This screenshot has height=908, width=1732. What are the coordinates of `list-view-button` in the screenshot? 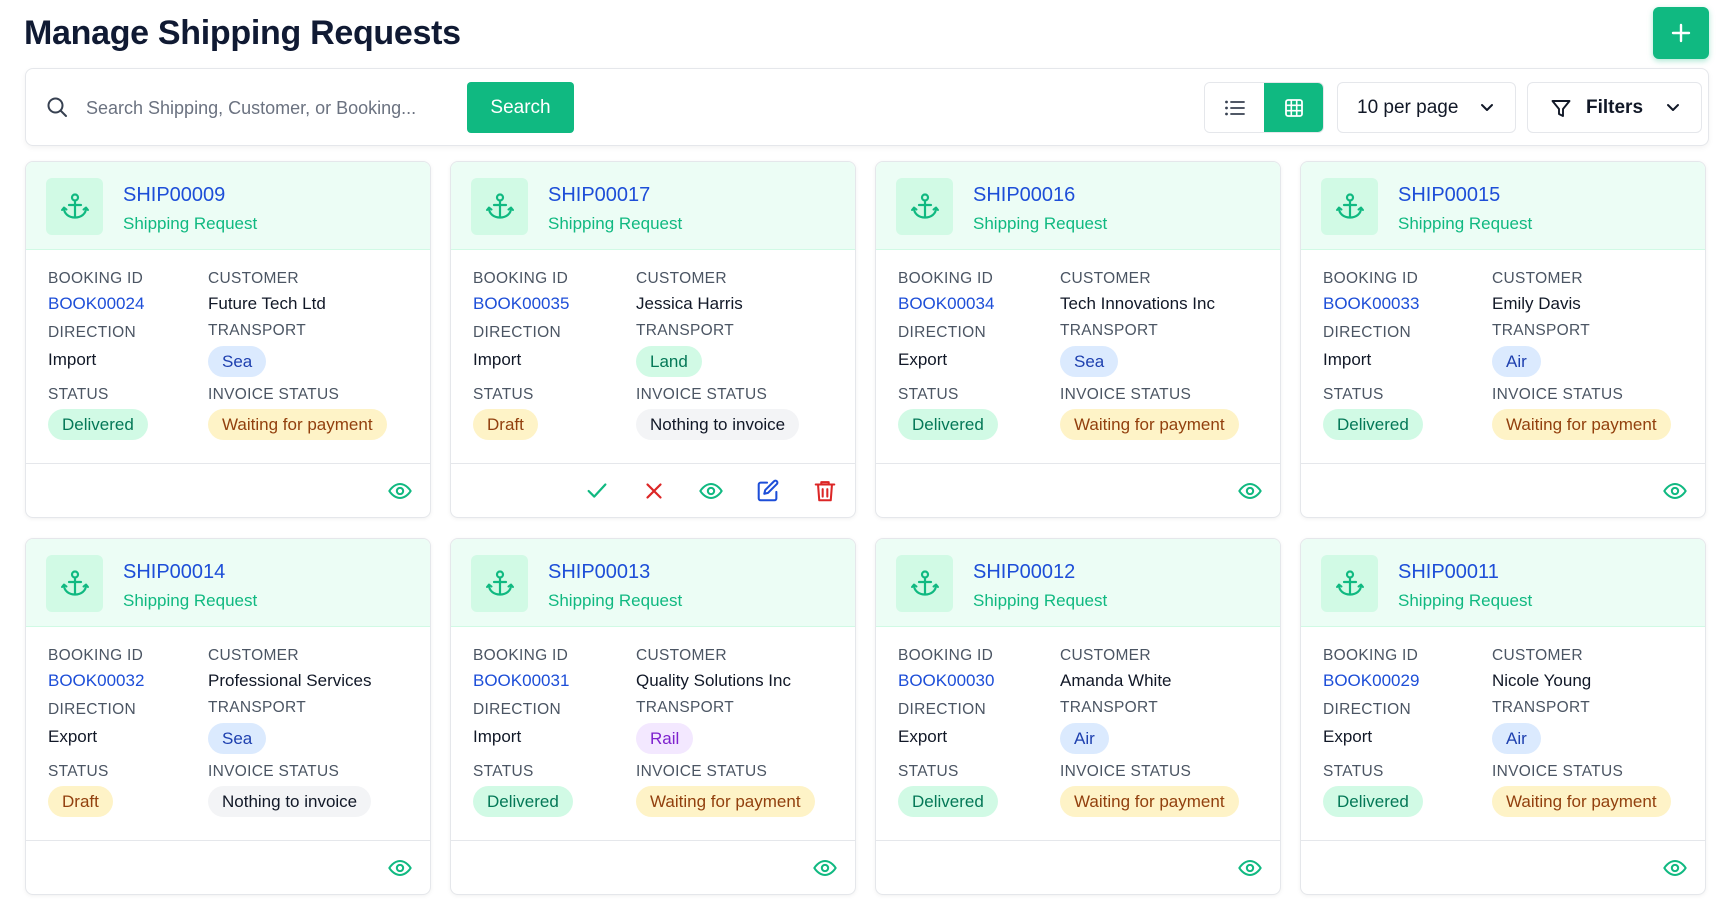 It's located at (1234, 107).